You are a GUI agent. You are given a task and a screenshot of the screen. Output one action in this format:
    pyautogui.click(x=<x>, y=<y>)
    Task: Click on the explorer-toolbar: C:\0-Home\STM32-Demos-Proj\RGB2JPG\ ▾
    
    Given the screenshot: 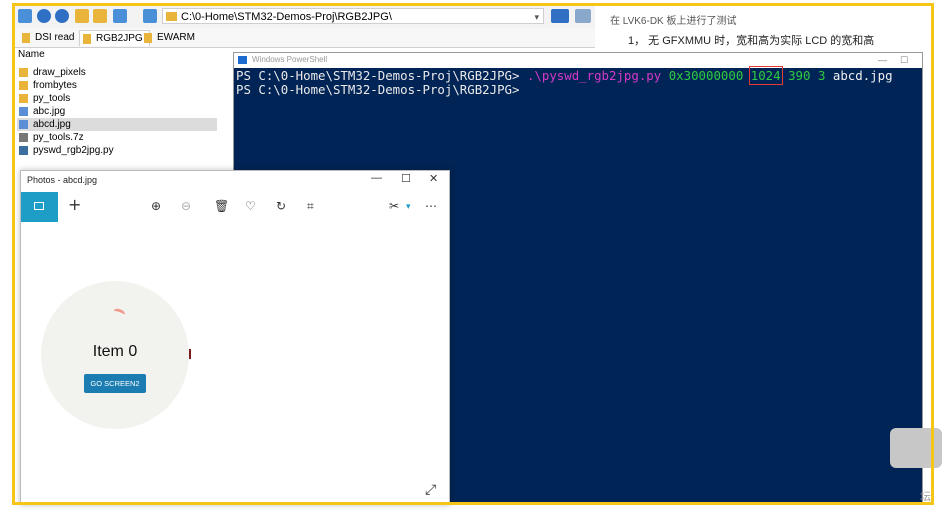 What is the action you would take?
    pyautogui.click(x=305, y=17)
    